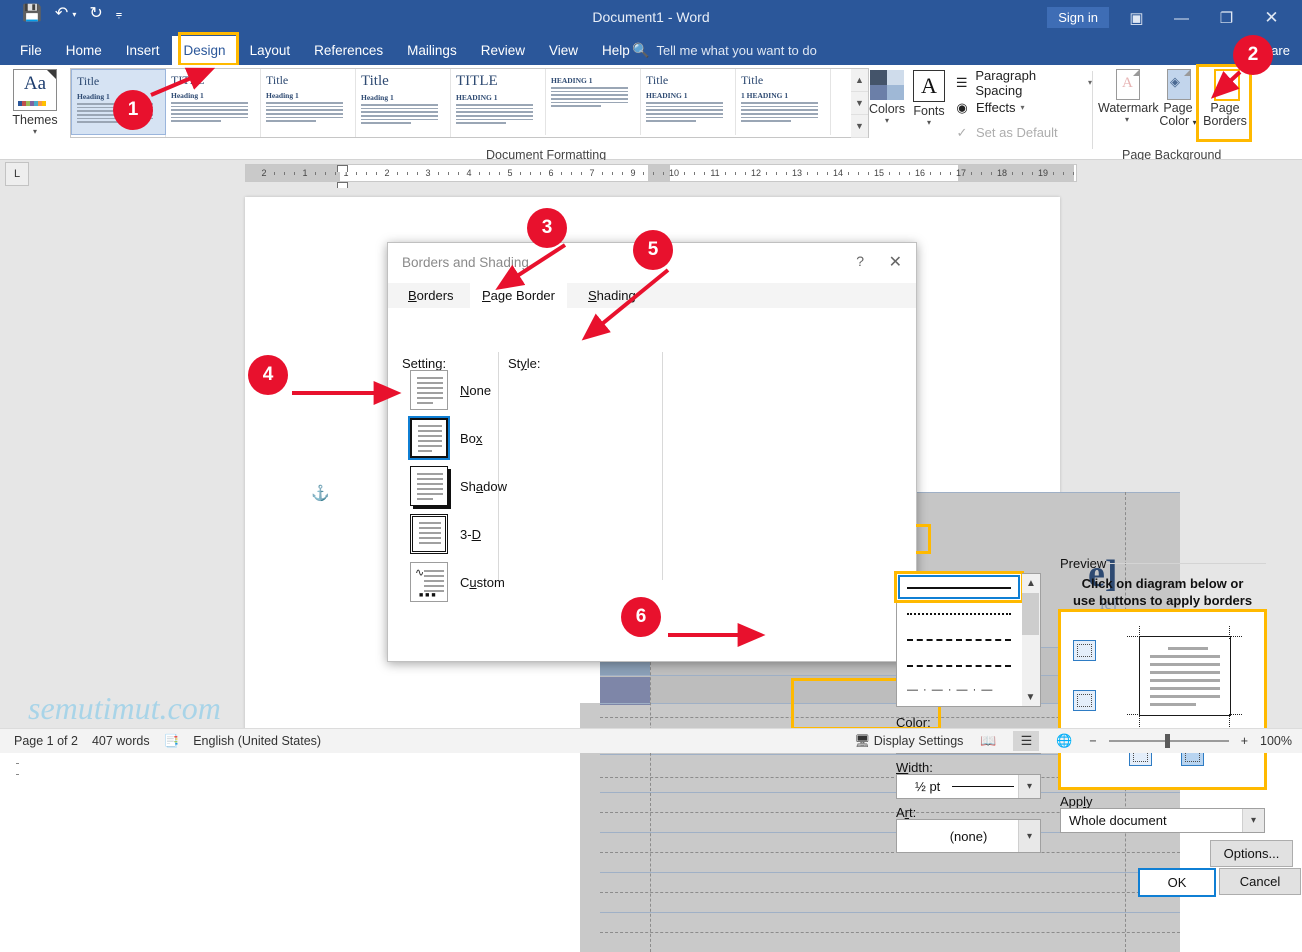 The width and height of the screenshot is (1302, 952). I want to click on fonts-dropdown-icon: ▾, so click(929, 122).